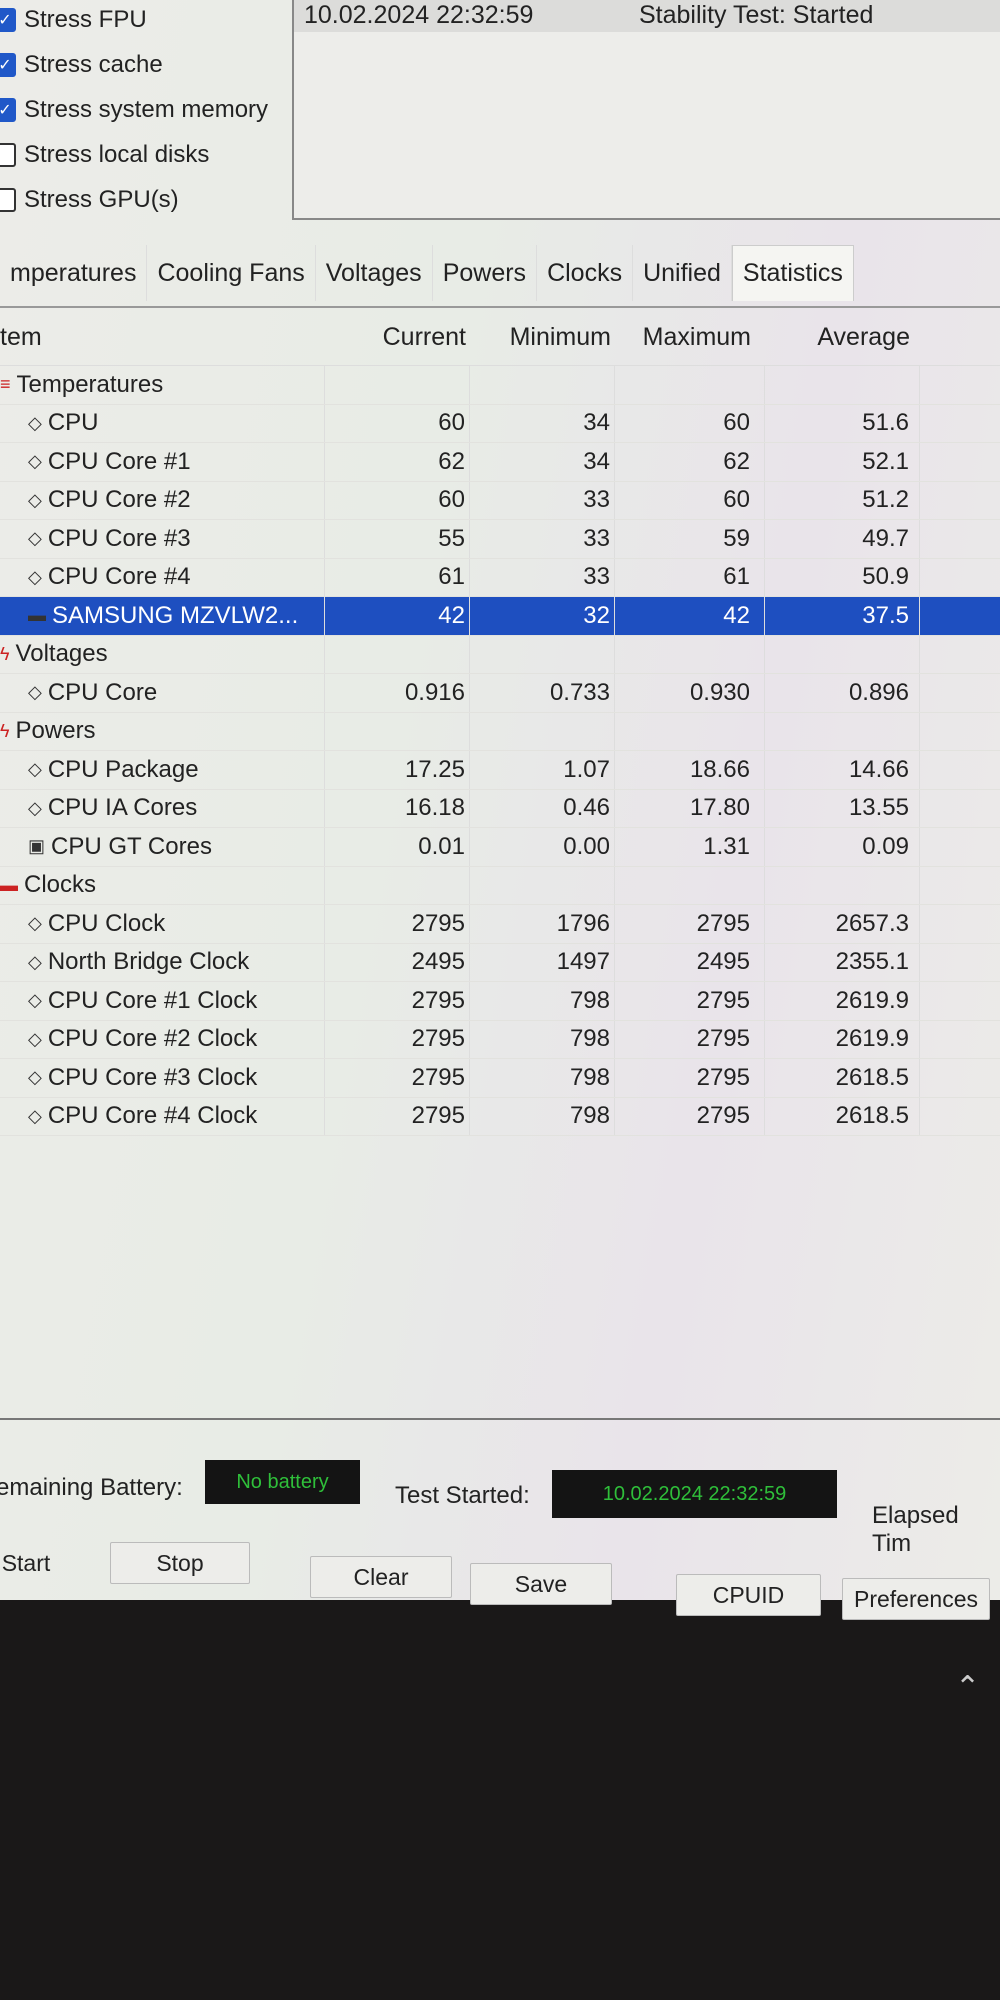 The image size is (1000, 2000). Describe the element at coordinates (690, 808) in the screenshot. I see `value-cell: 17.80` at that location.